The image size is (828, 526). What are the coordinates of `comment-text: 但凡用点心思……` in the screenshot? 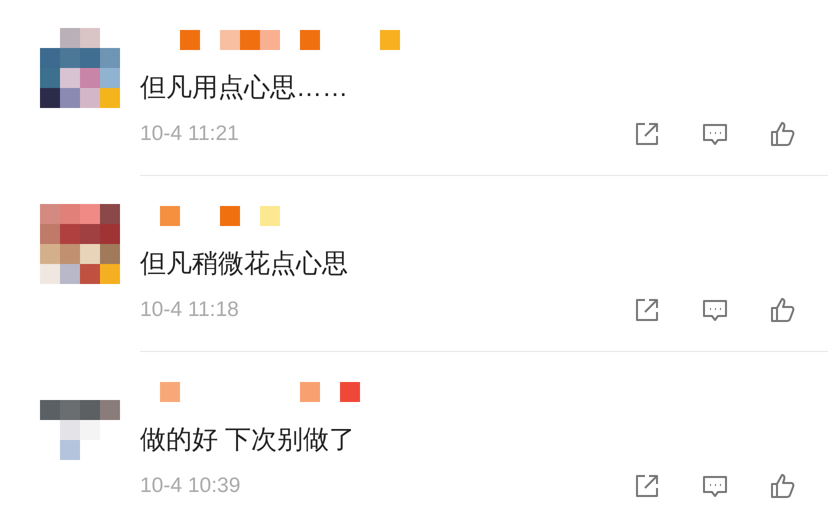 It's located at (244, 87).